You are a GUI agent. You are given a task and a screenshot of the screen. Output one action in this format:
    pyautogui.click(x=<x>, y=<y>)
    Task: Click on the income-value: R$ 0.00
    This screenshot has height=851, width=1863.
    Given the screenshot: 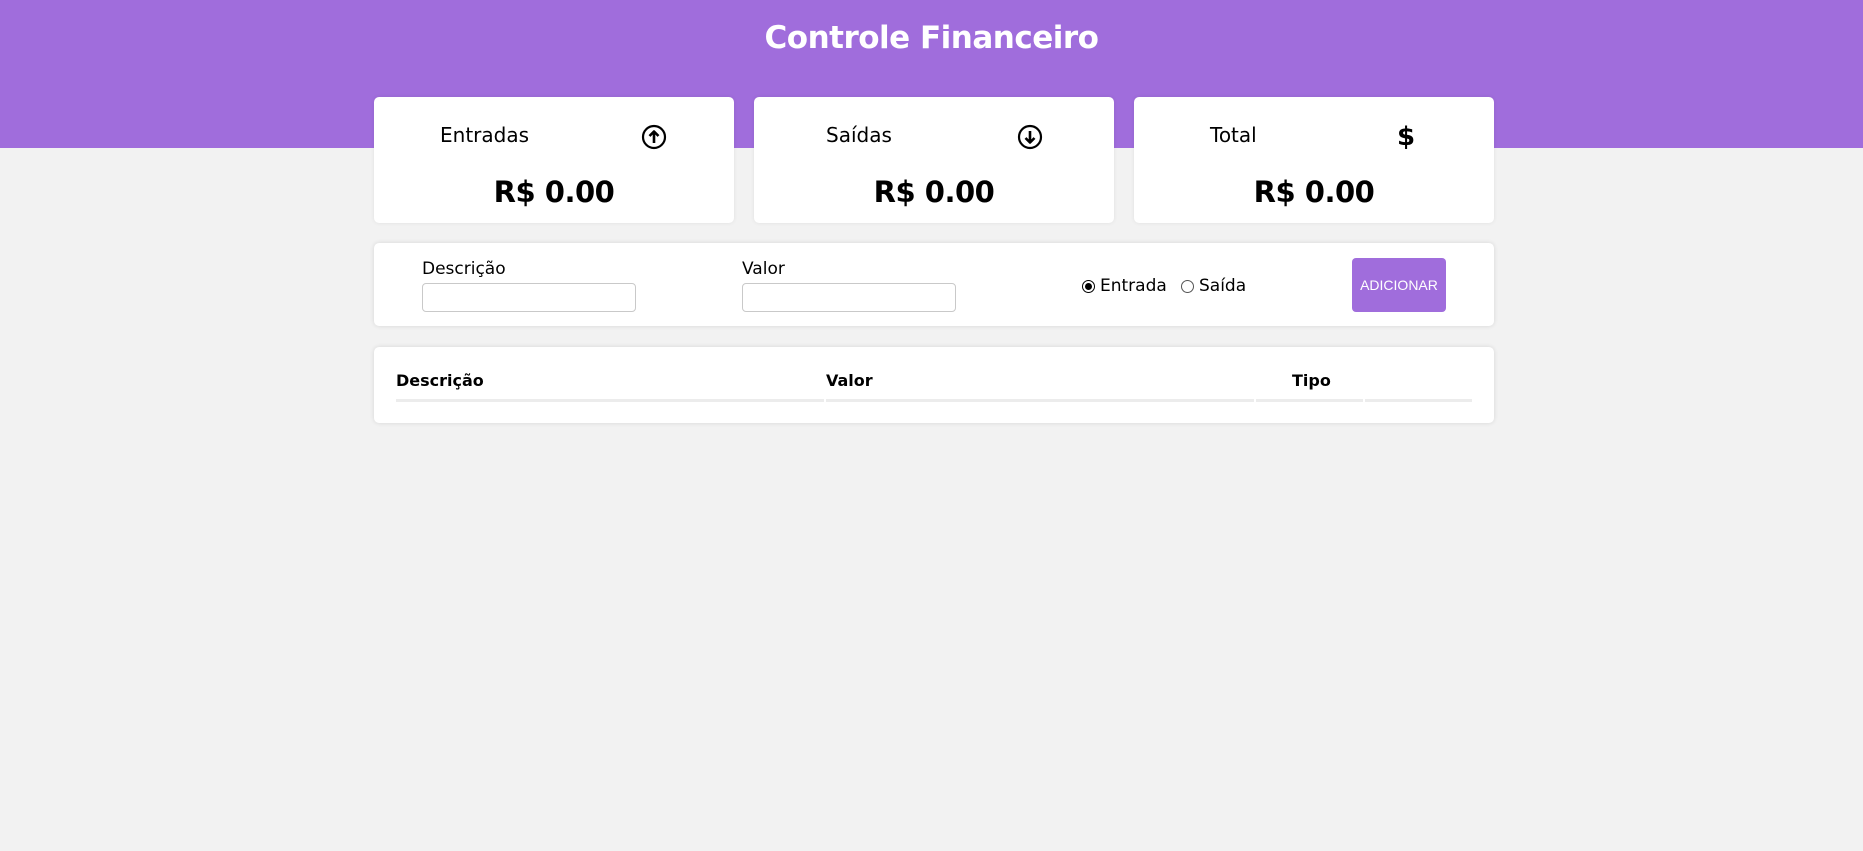 What is the action you would take?
    pyautogui.click(x=554, y=192)
    